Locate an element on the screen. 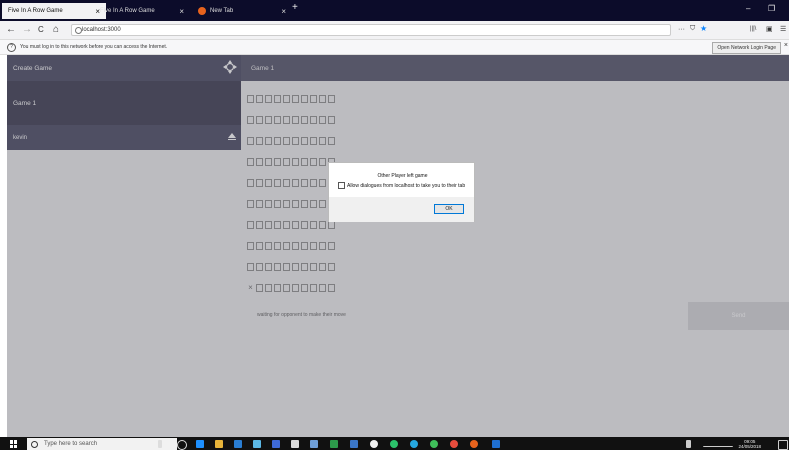 The image size is (789, 450). tab-new-tab: New Tab × is located at coordinates (242, 11).